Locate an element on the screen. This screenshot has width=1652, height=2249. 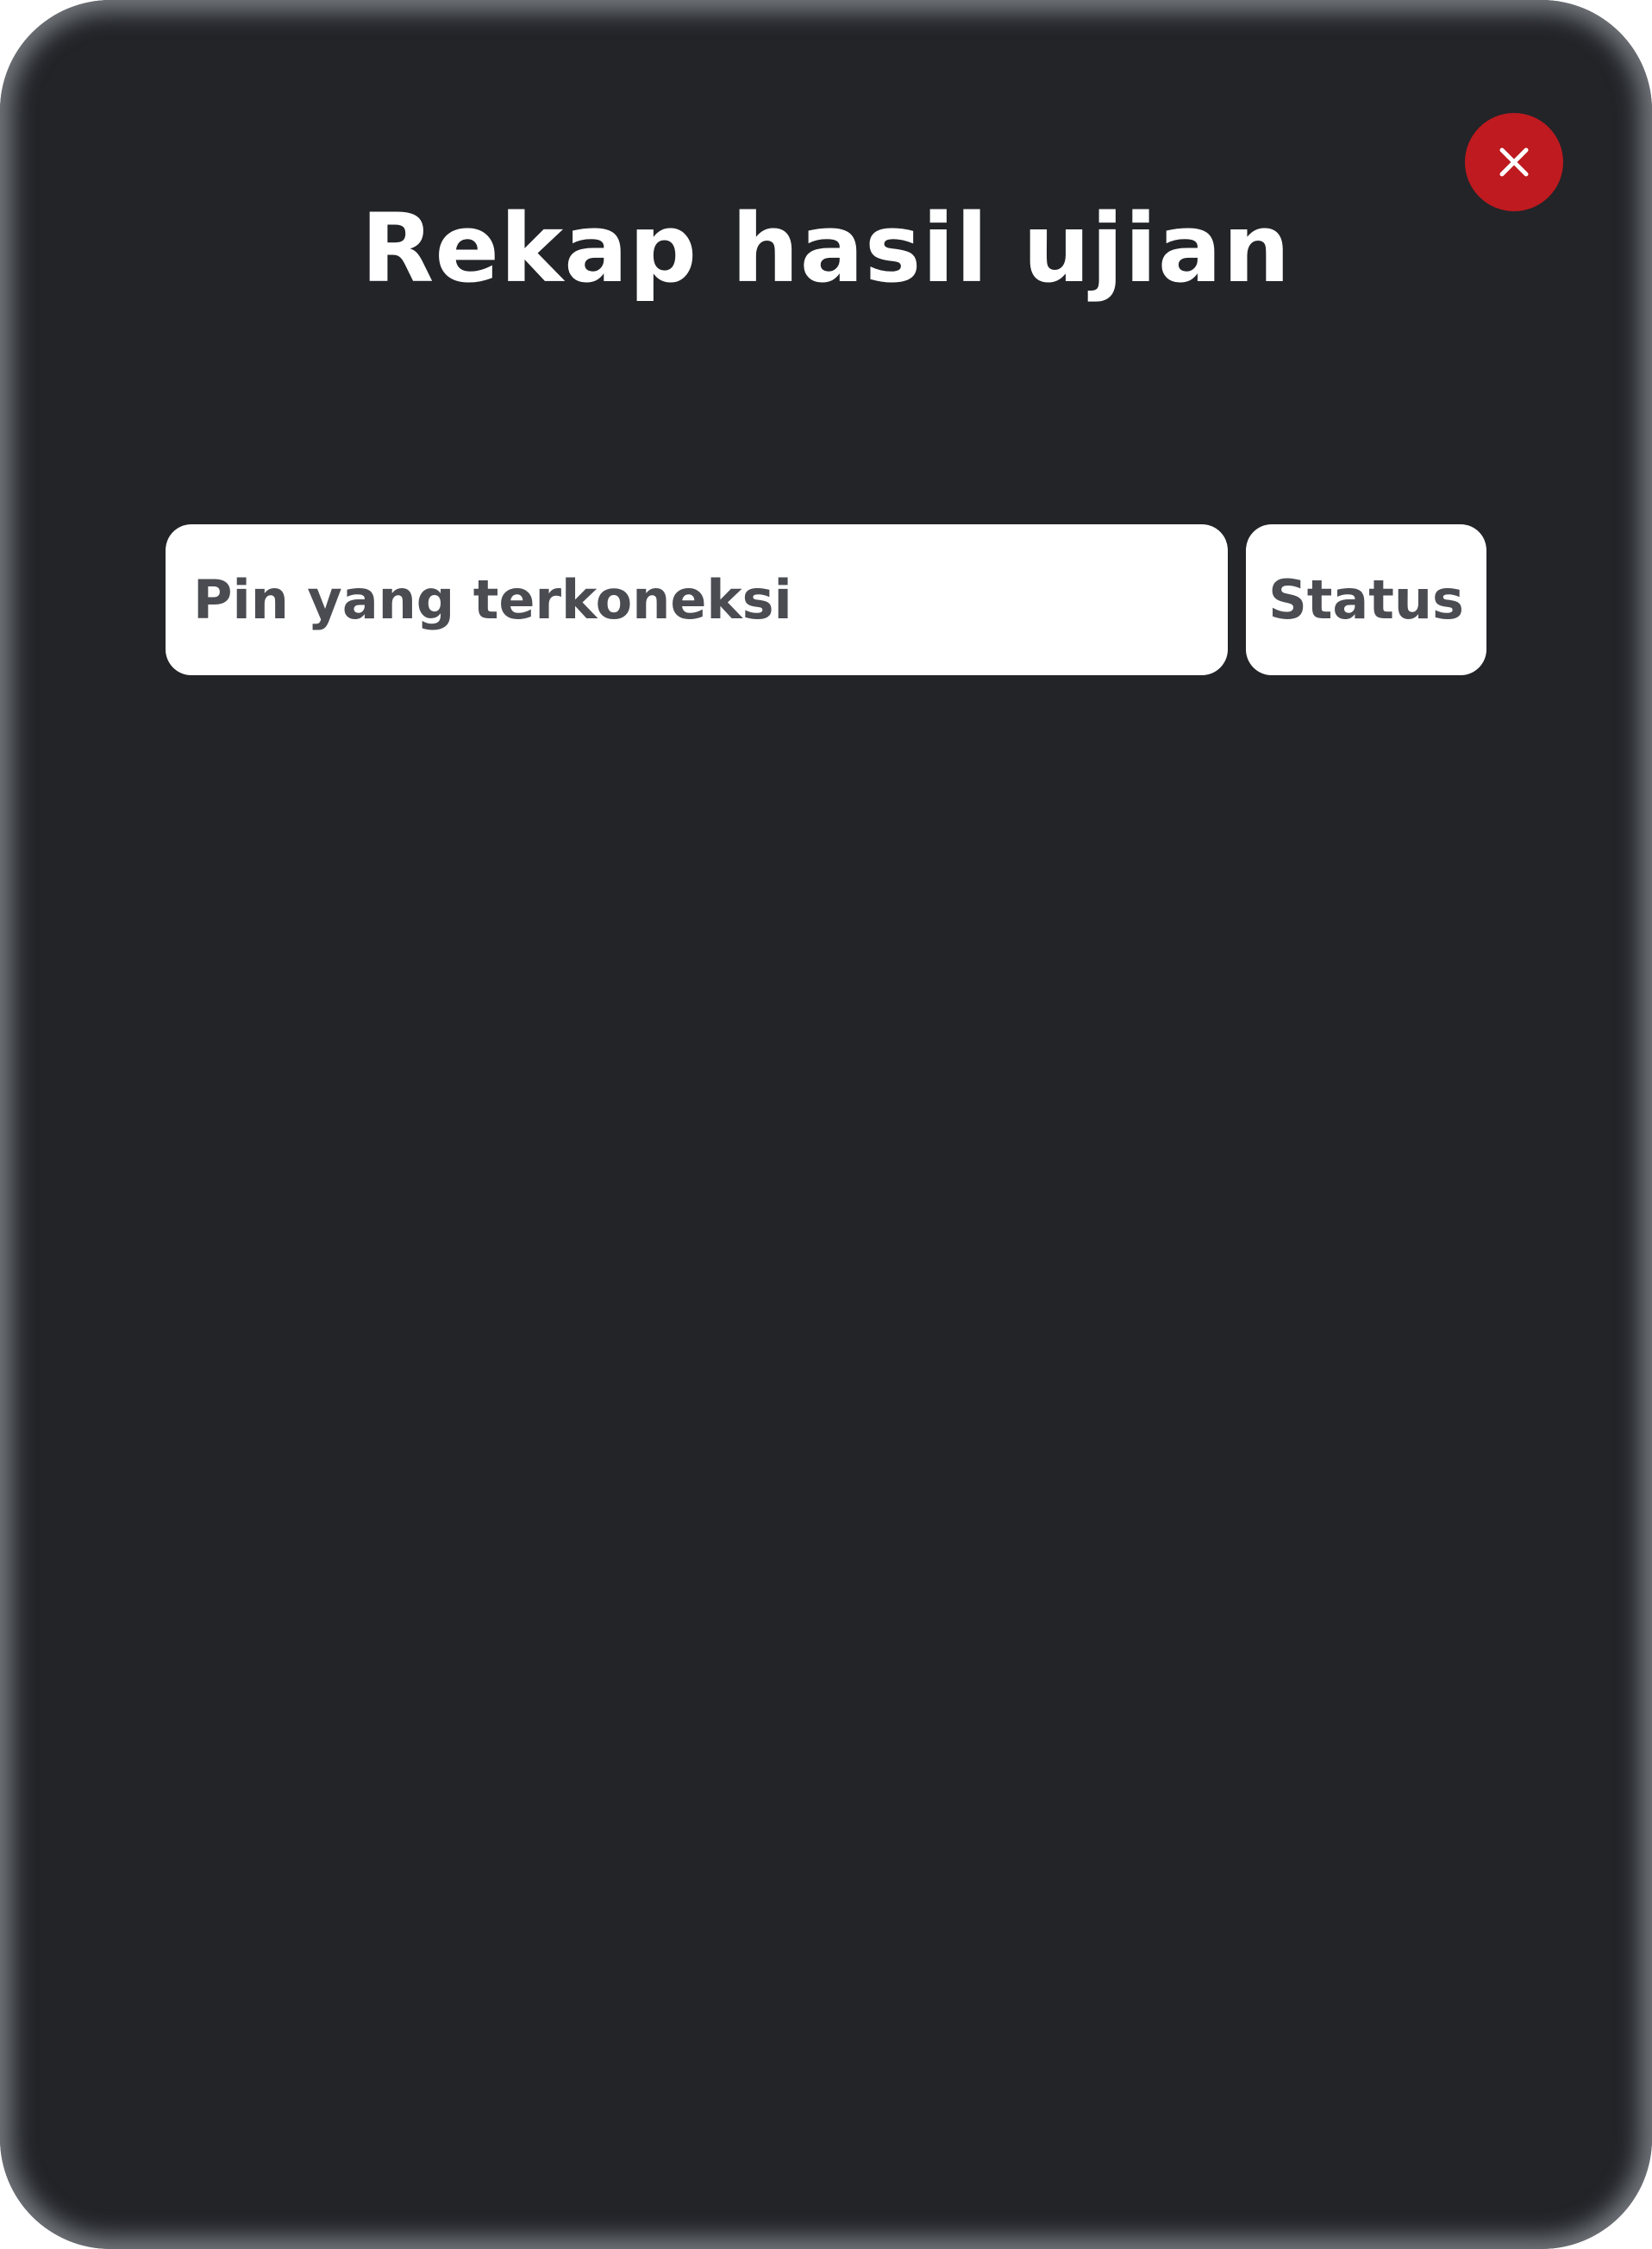
connected-pin-header: Pin yang terkoneksi is located at coordinates (697, 599).